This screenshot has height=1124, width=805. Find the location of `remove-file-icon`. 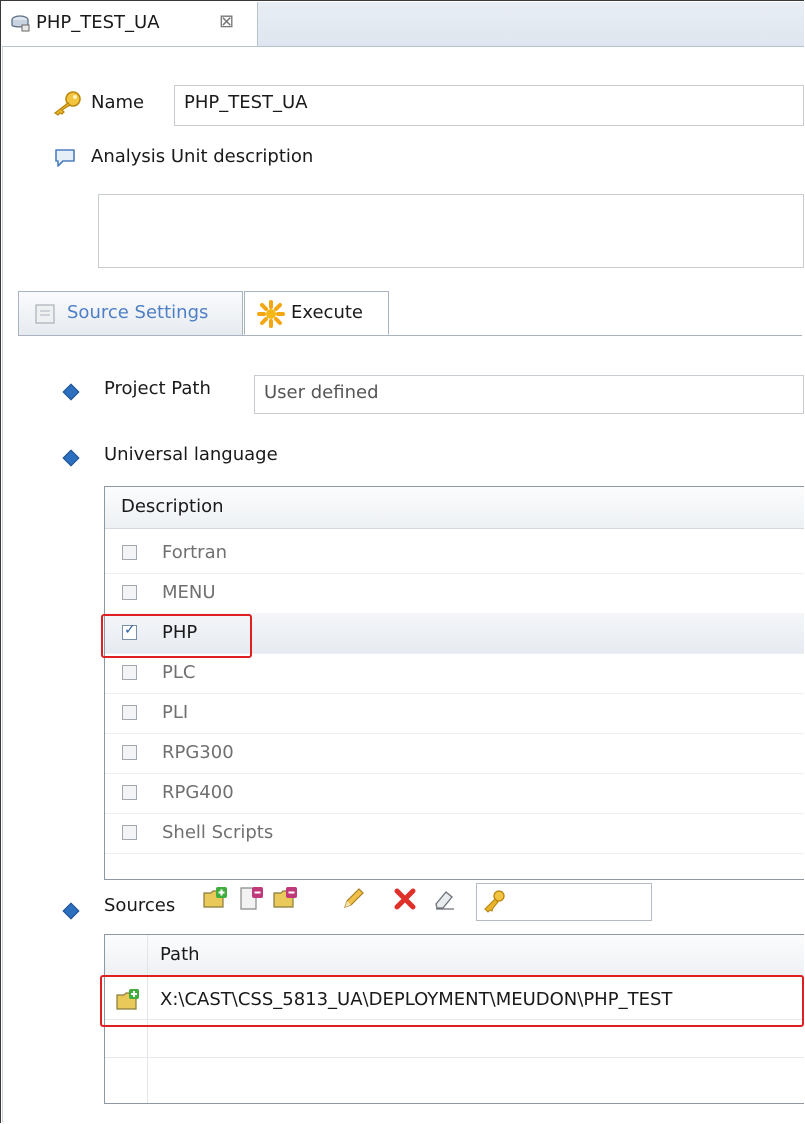

remove-file-icon is located at coordinates (251, 899).